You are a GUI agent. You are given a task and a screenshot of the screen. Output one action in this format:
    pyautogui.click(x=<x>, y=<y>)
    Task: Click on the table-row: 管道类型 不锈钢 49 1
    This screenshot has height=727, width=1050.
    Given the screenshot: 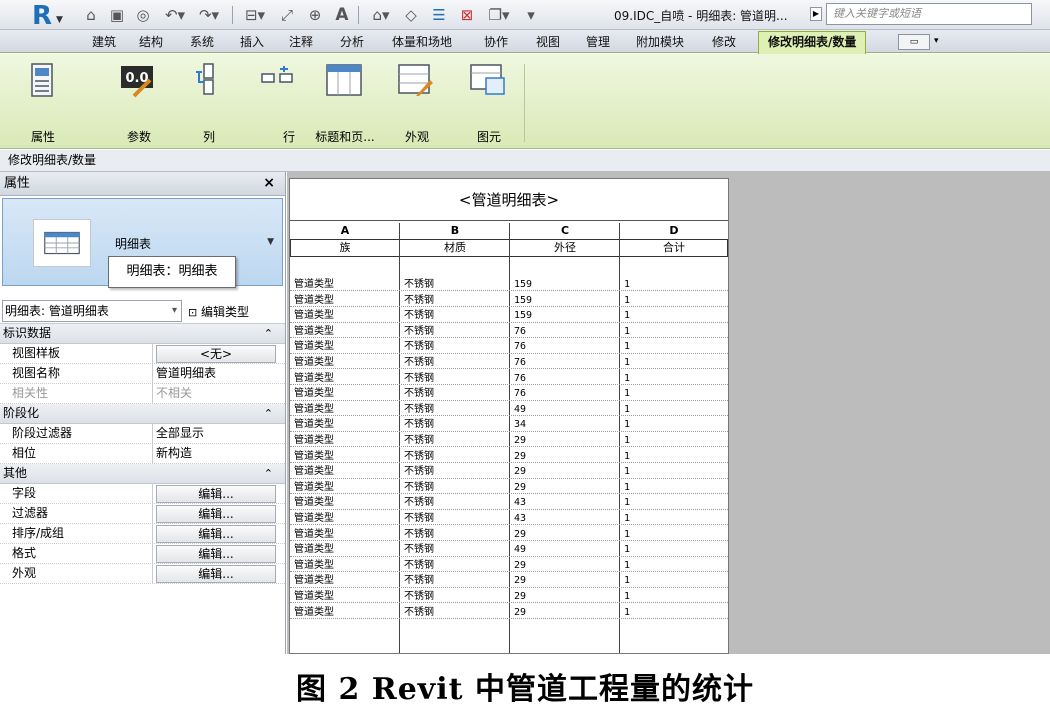 What is the action you would take?
    pyautogui.click(x=509, y=550)
    